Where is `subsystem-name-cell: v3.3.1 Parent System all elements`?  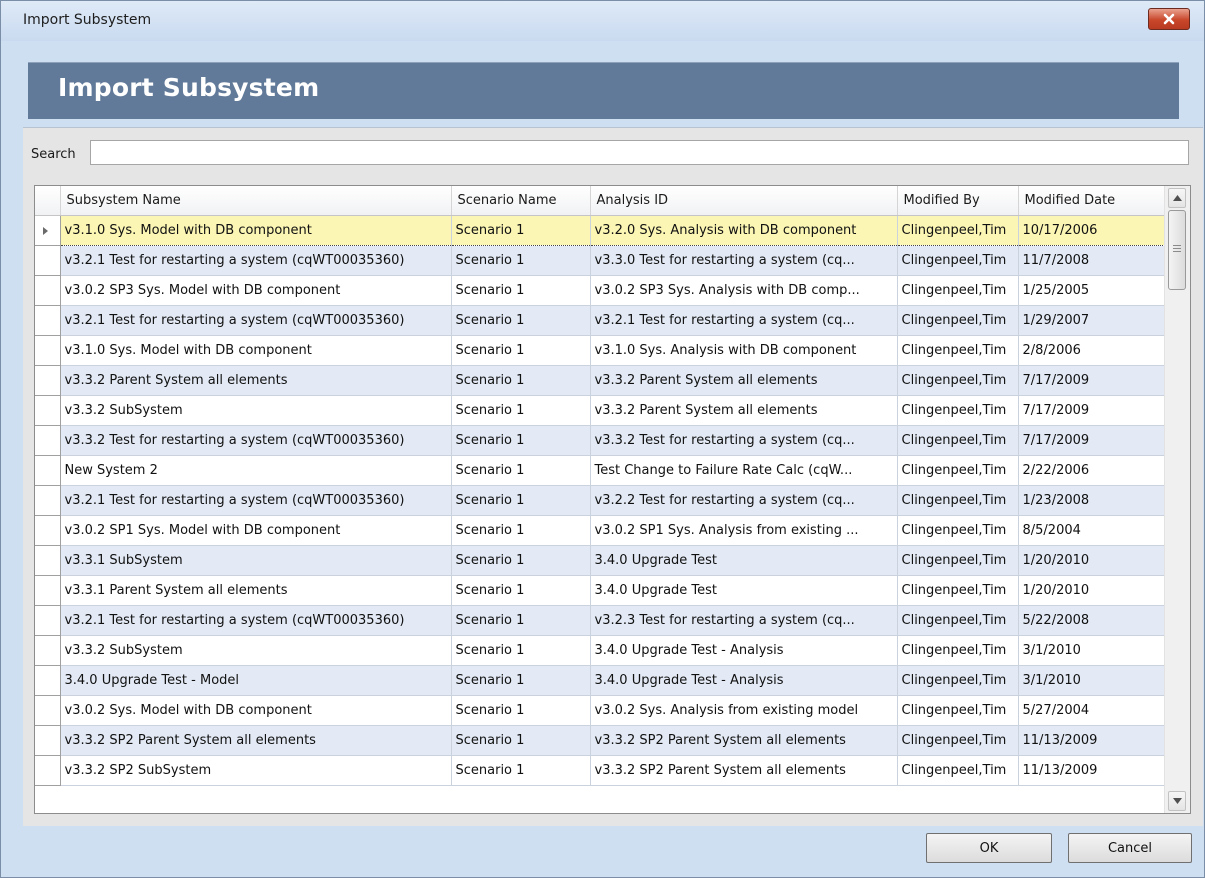 subsystem-name-cell: v3.3.1 Parent System all elements is located at coordinates (256, 590).